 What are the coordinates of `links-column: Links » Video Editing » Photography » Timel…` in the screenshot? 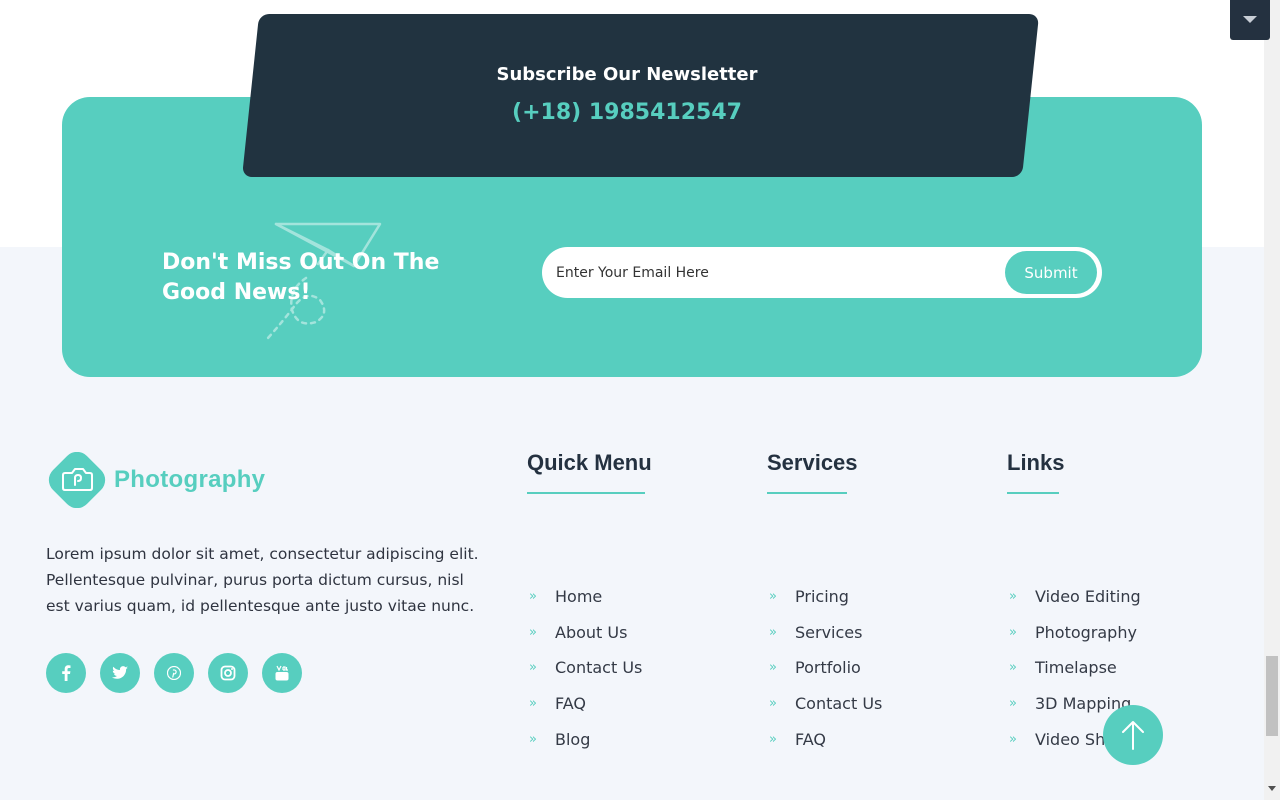 It's located at (1081, 599).